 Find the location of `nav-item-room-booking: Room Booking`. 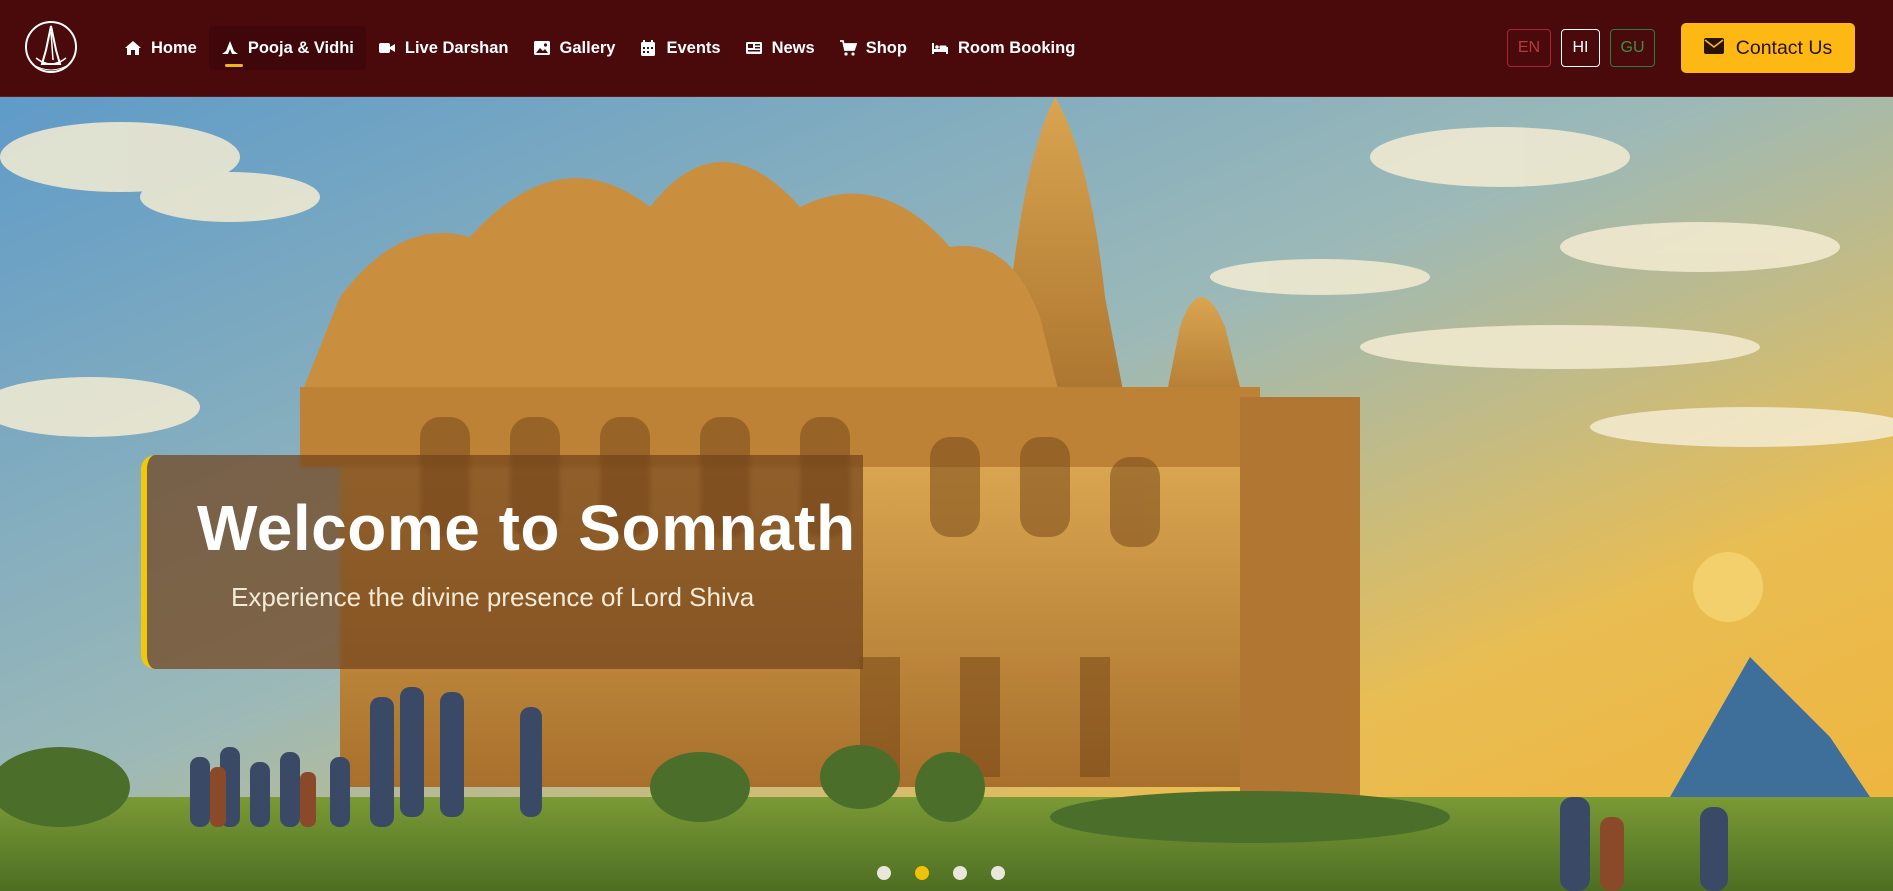

nav-item-room-booking: Room Booking is located at coordinates (1003, 48).